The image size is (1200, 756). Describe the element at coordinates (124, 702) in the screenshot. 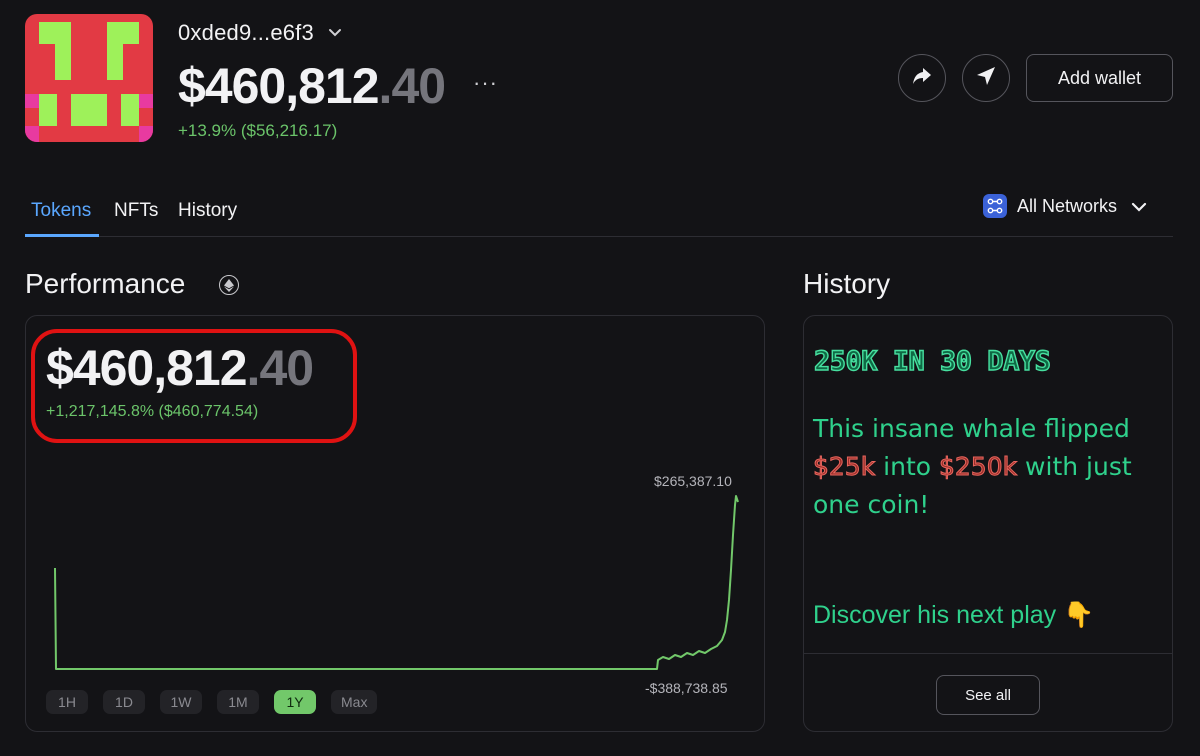

I see `range-1d: 1D` at that location.